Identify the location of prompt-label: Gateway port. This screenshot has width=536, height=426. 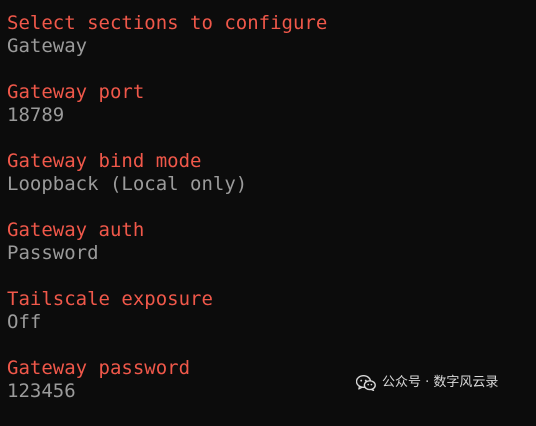
(76, 92).